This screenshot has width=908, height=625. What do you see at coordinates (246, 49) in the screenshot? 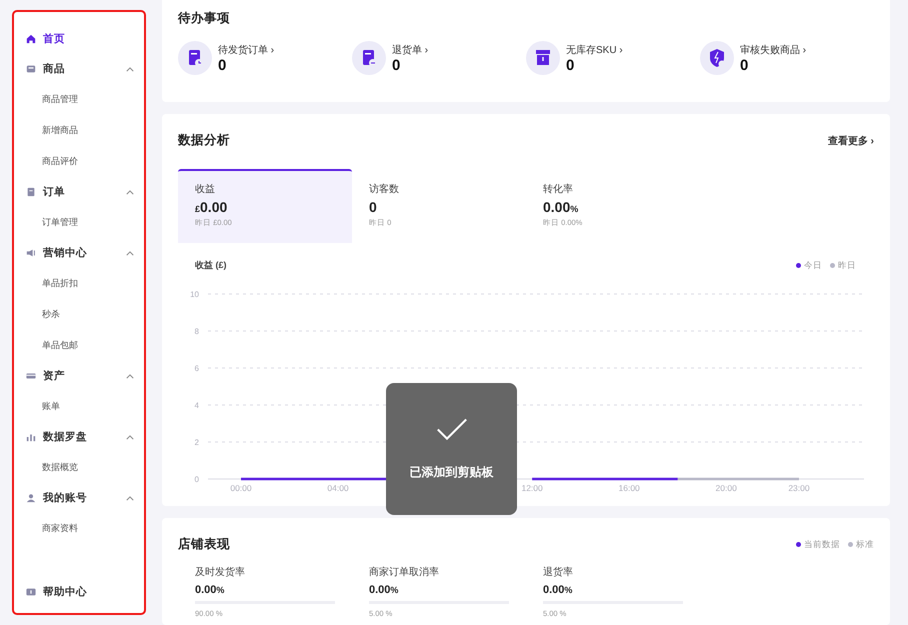
I see `todo-link: 待发货订单 ›` at bounding box center [246, 49].